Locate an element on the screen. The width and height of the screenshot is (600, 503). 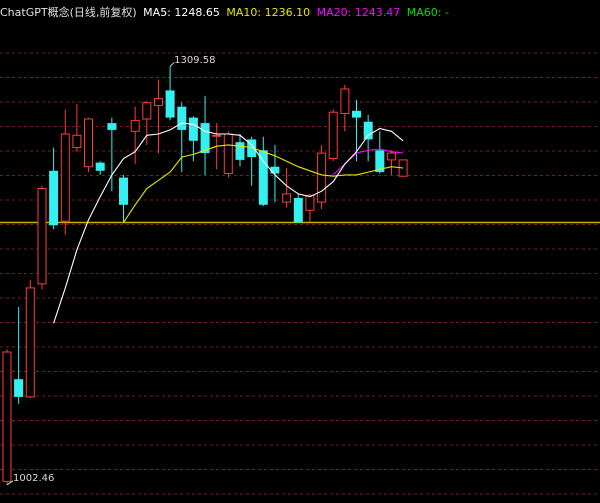
ma20-legend: MA20: 1243.47 is located at coordinates (358, 12).